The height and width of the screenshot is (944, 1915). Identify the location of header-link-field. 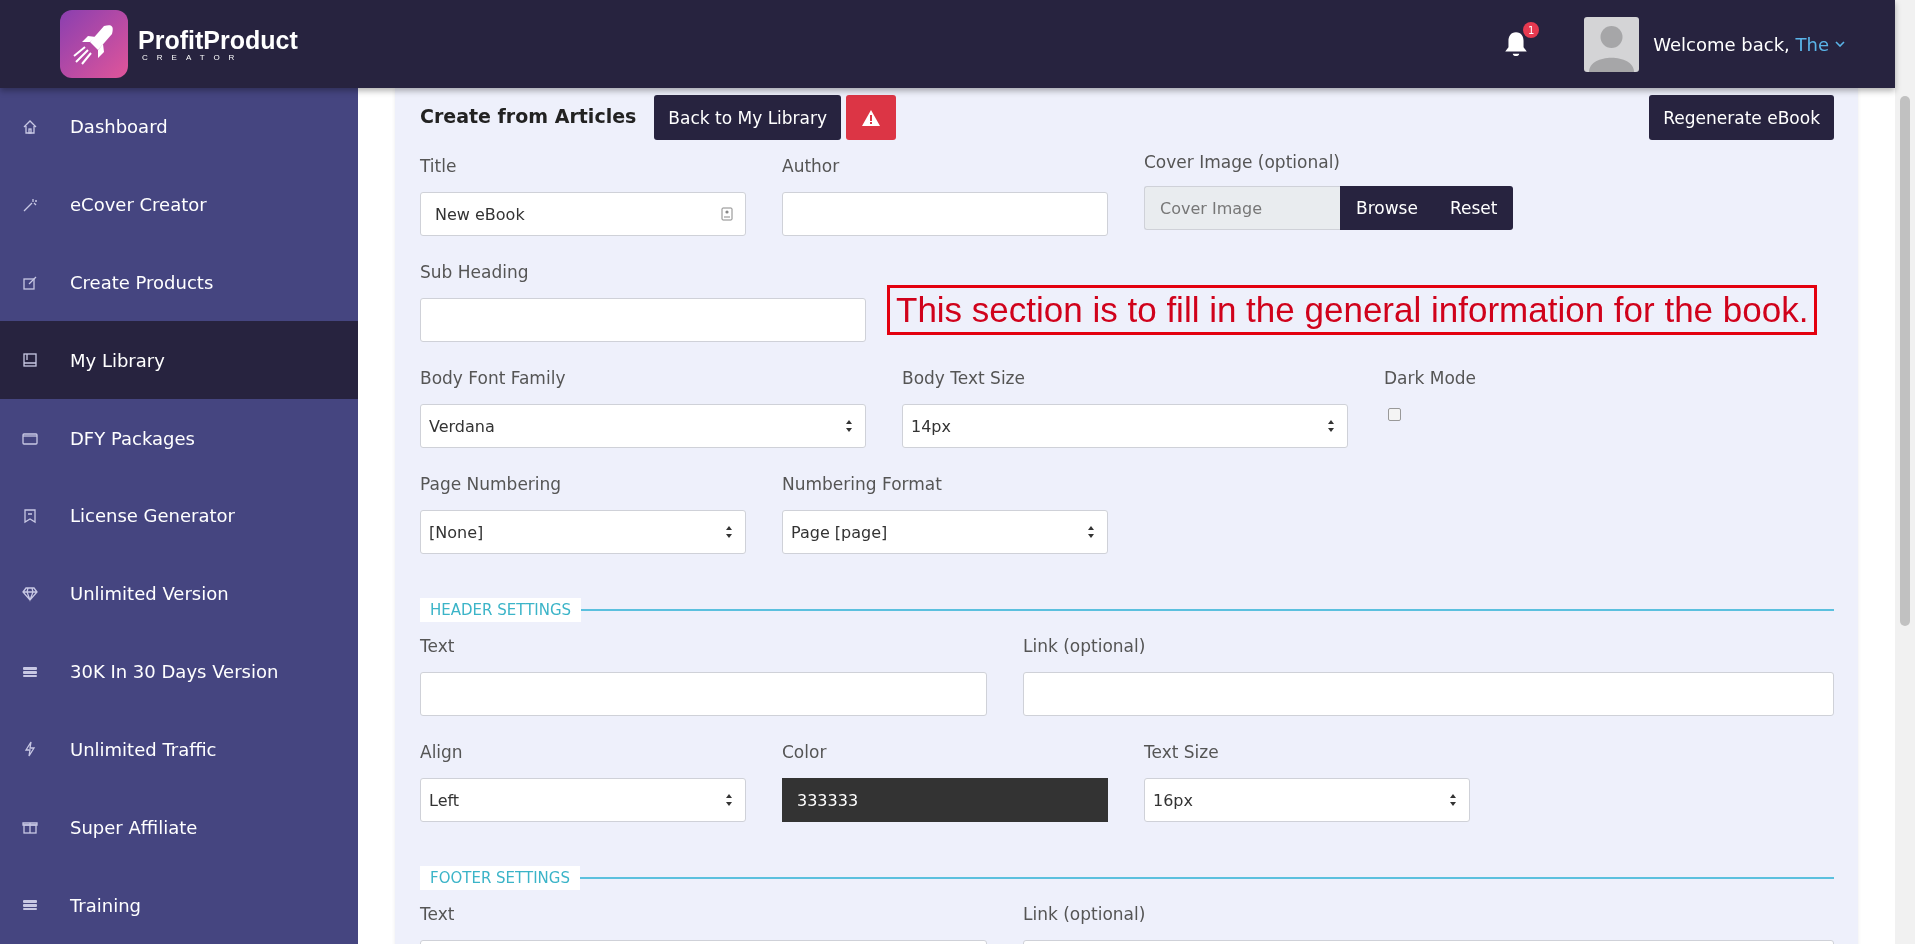
(1428, 694).